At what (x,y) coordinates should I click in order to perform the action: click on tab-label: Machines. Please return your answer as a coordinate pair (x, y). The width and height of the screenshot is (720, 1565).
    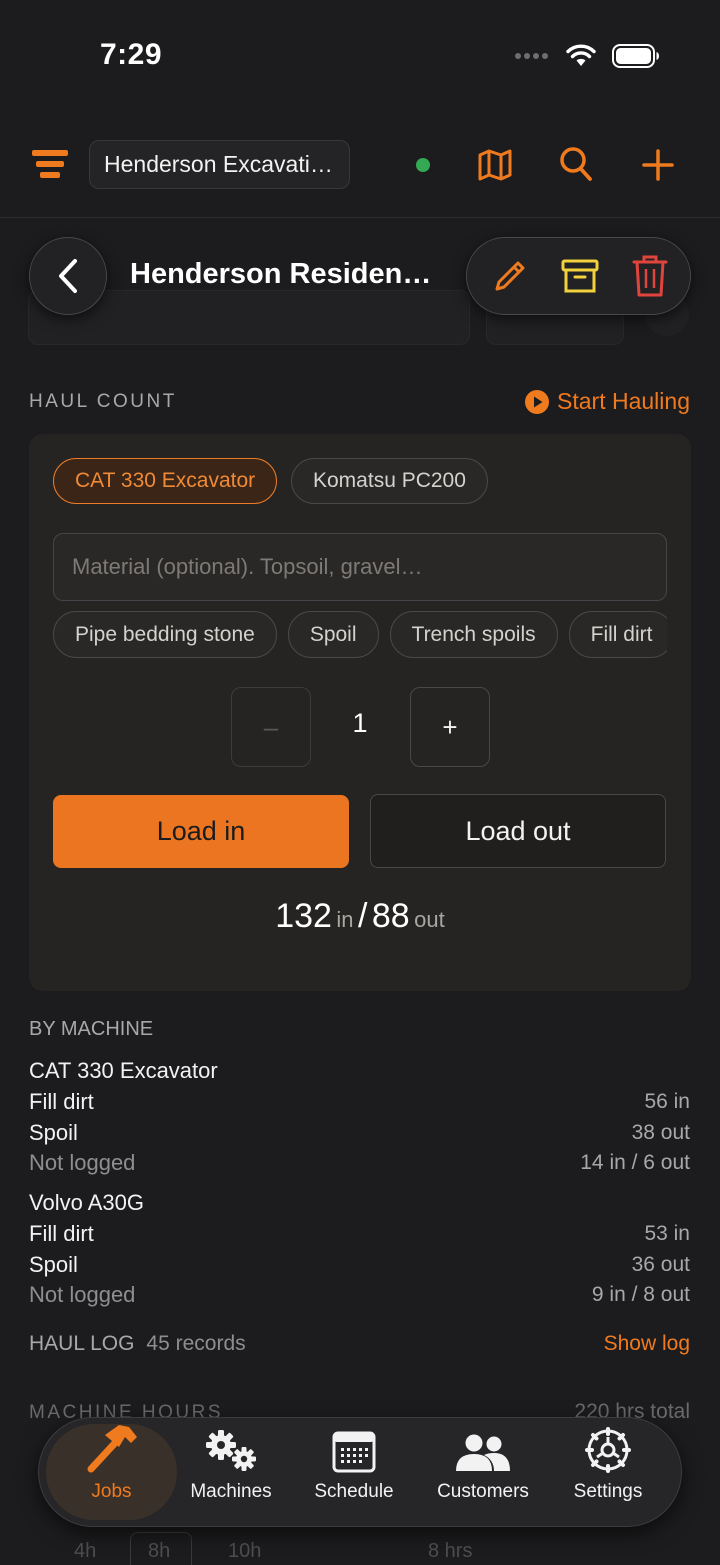
    Looking at the image, I should click on (231, 1491).